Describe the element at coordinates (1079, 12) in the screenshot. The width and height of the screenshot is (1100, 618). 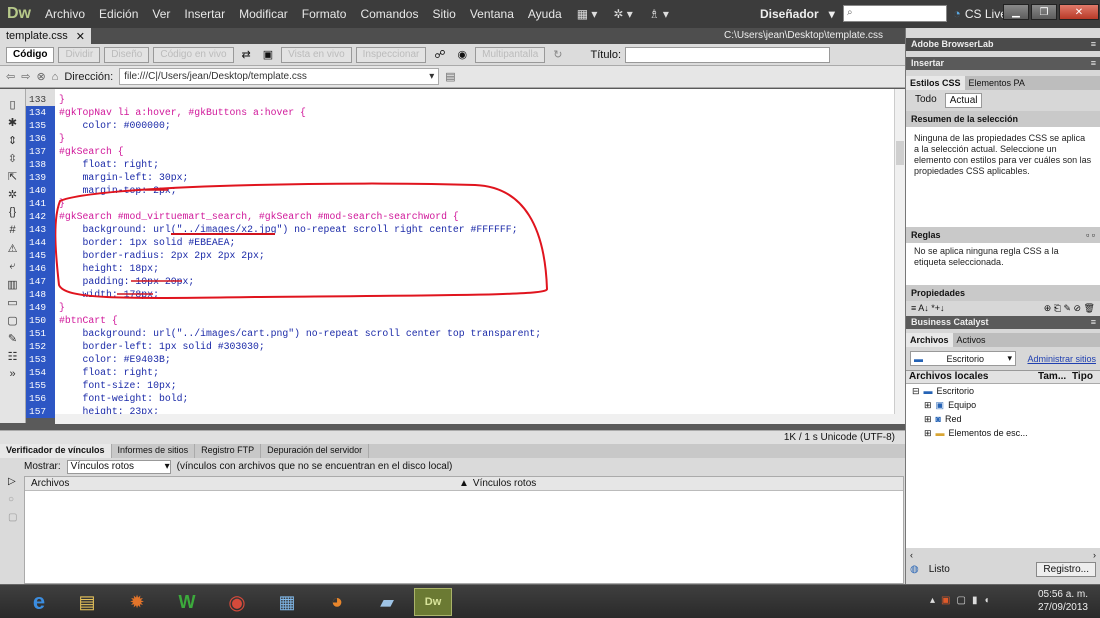
I see `close-button: ✕` at that location.